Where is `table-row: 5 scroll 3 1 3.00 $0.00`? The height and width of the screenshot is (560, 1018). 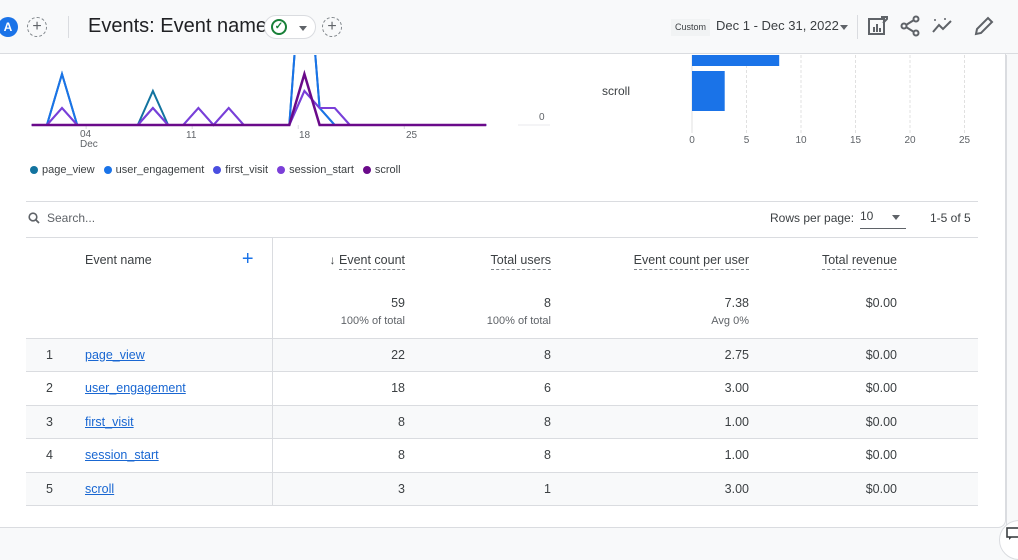 table-row: 5 scroll 3 1 3.00 $0.00 is located at coordinates (502, 488).